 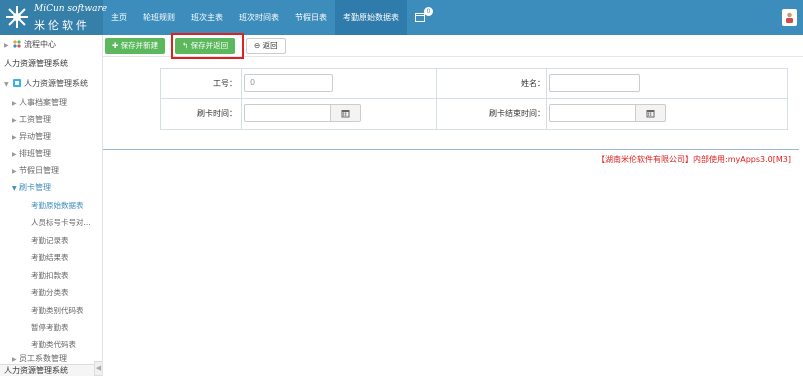 What do you see at coordinates (35, 136) in the screenshot?
I see `sidebar-item-label: 异动管理` at bounding box center [35, 136].